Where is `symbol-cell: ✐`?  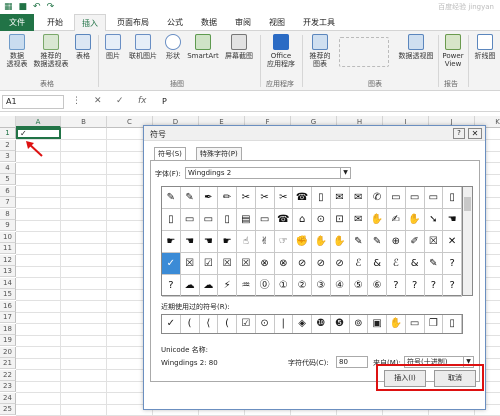 symbol-cell: ✐ is located at coordinates (415, 242).